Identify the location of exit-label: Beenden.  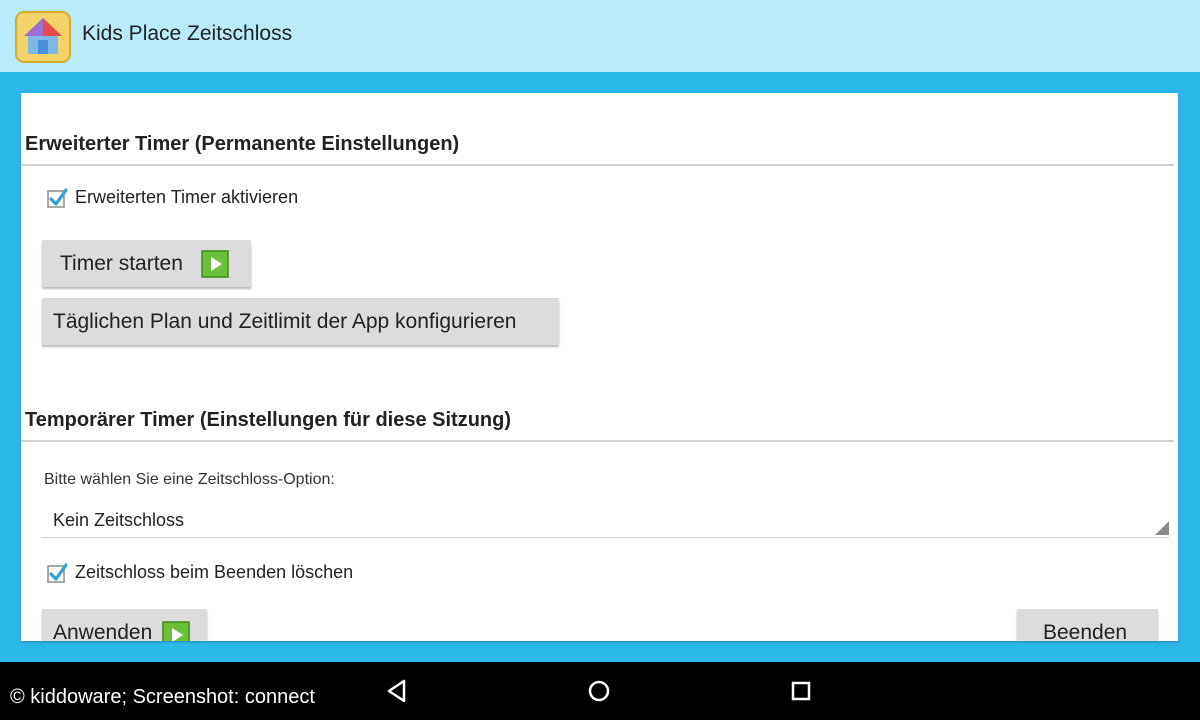
(1085, 631).